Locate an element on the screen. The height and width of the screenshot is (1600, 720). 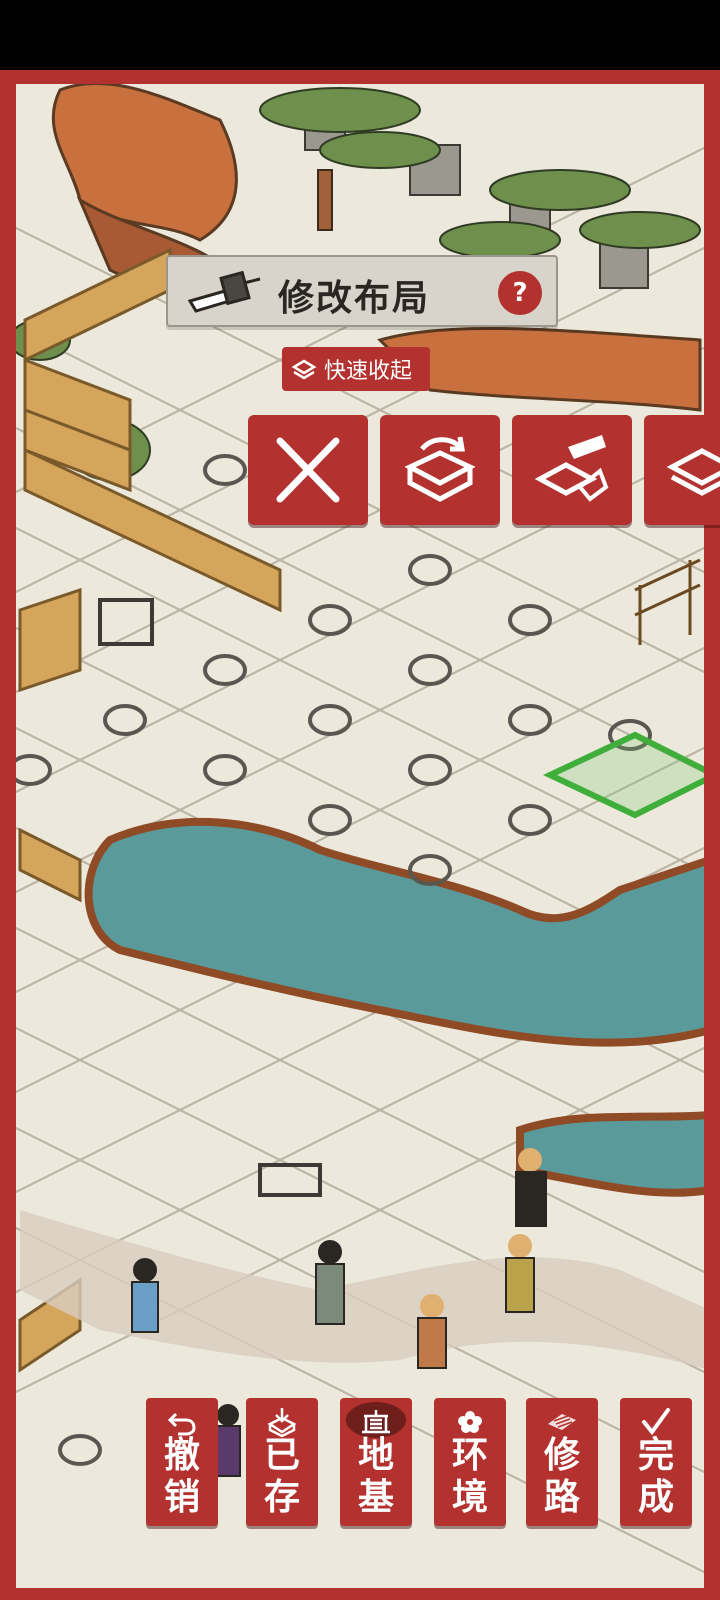
mode-title: 修改布局 is located at coordinates (354, 298).